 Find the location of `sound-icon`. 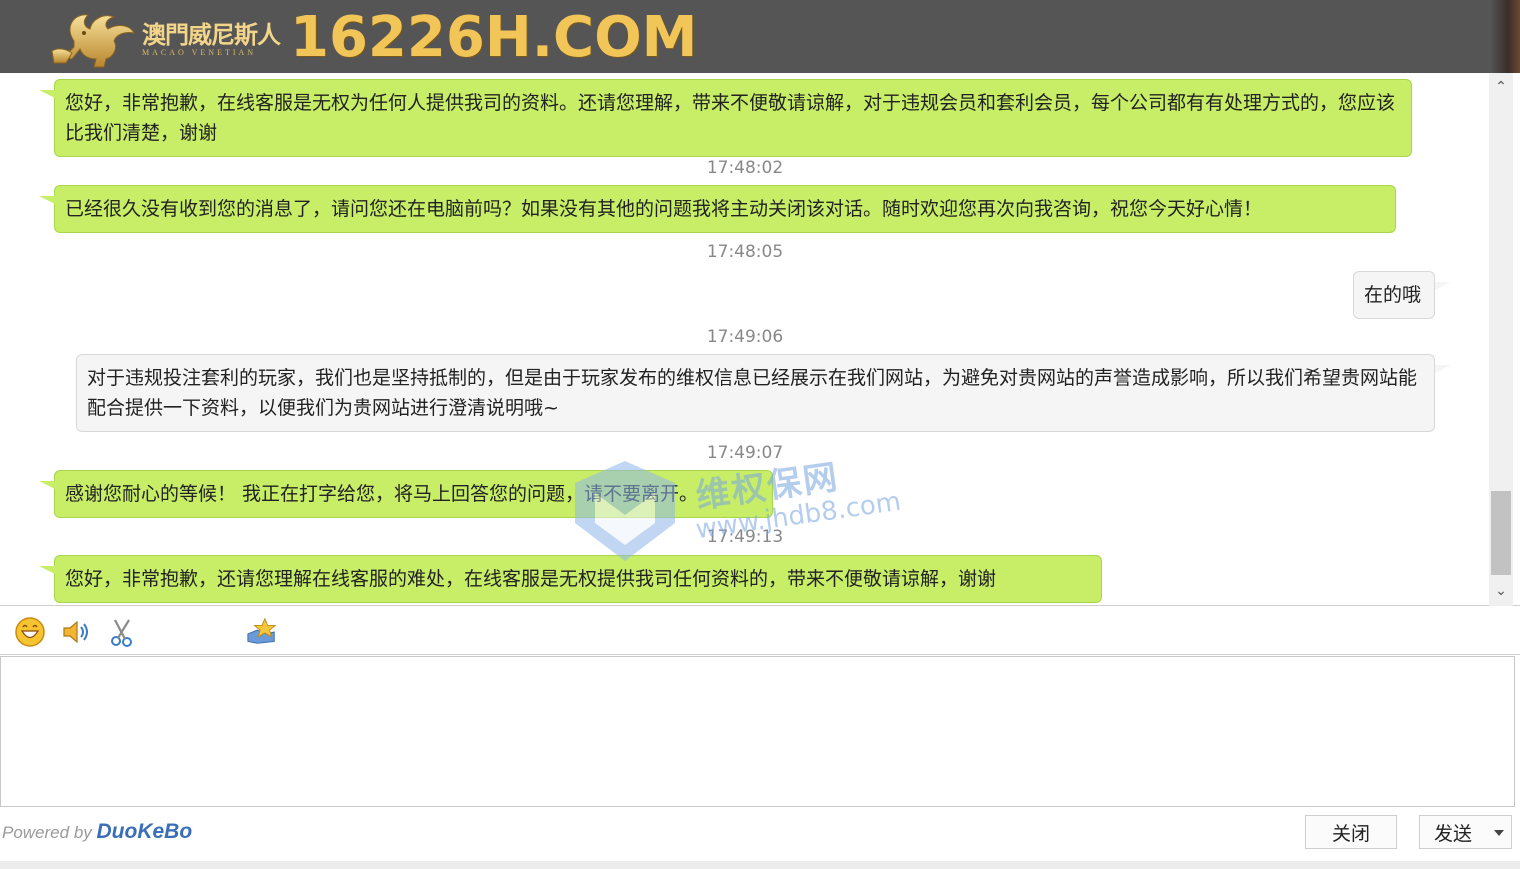

sound-icon is located at coordinates (75, 632).